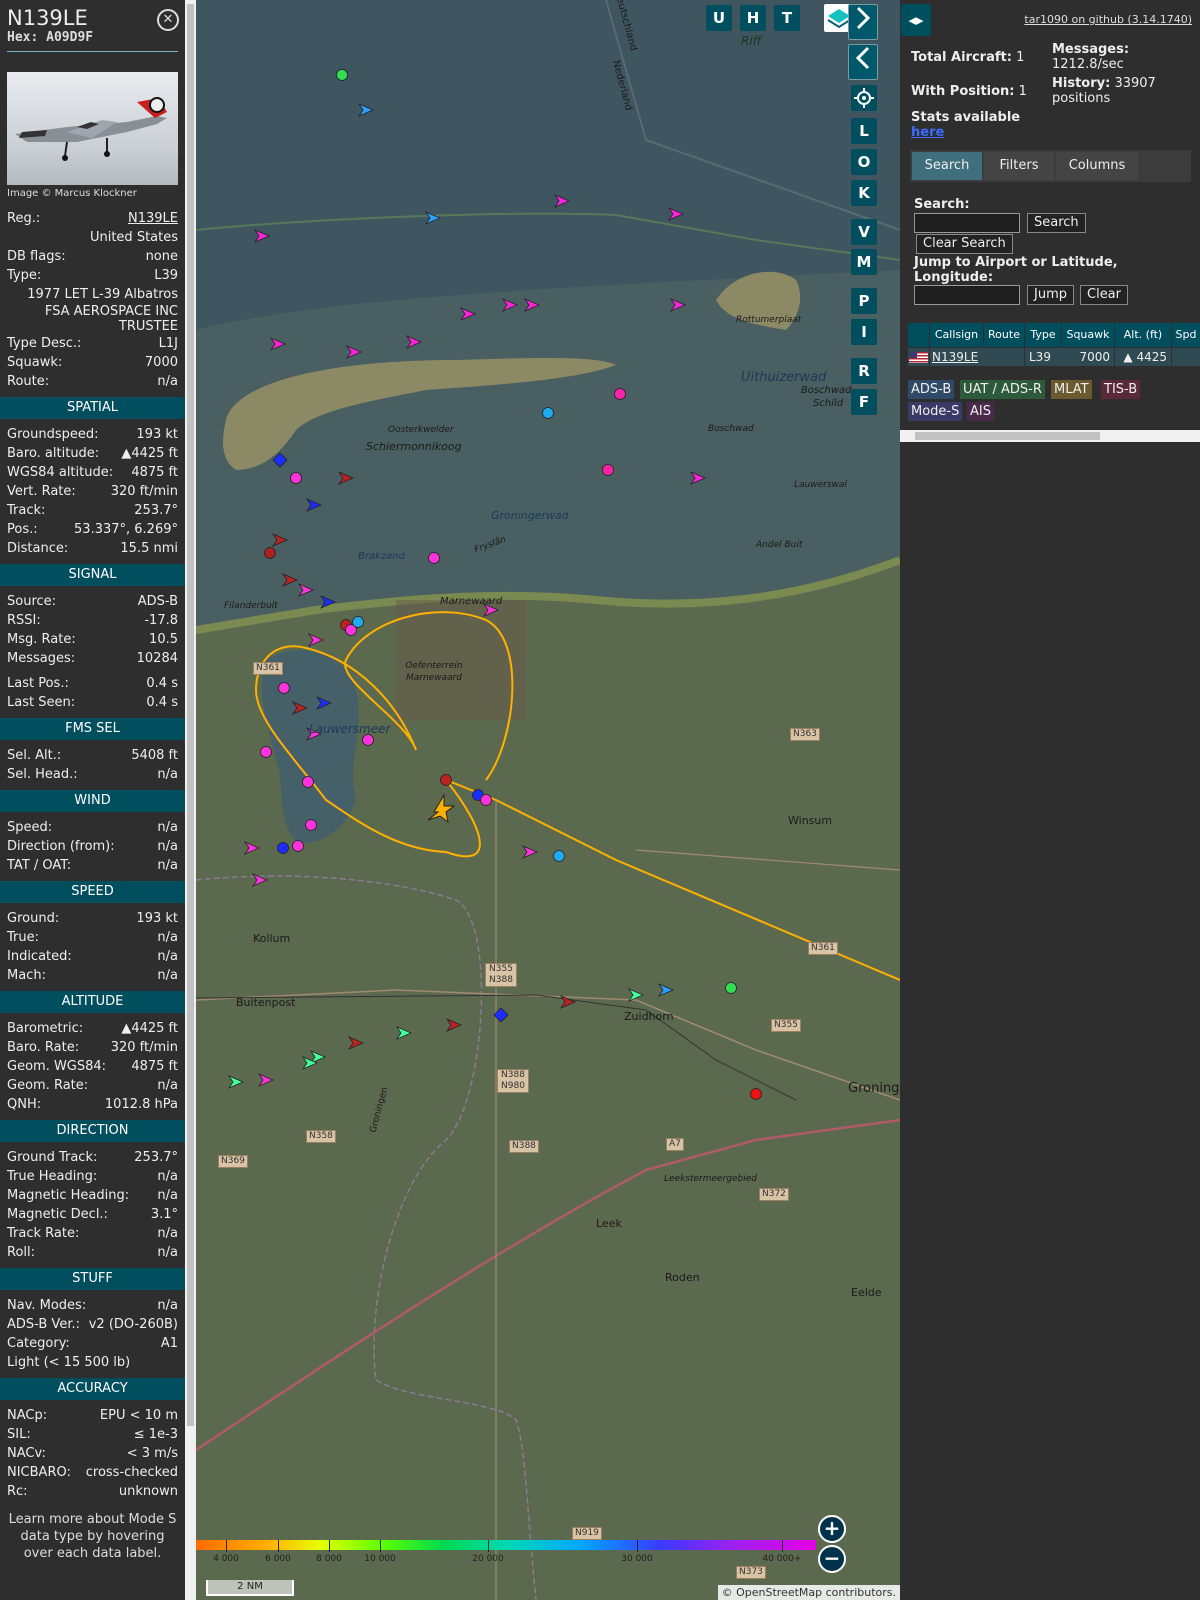 The width and height of the screenshot is (1200, 1600). What do you see at coordinates (33, 918) in the screenshot?
I see `info-label: Ground:` at bounding box center [33, 918].